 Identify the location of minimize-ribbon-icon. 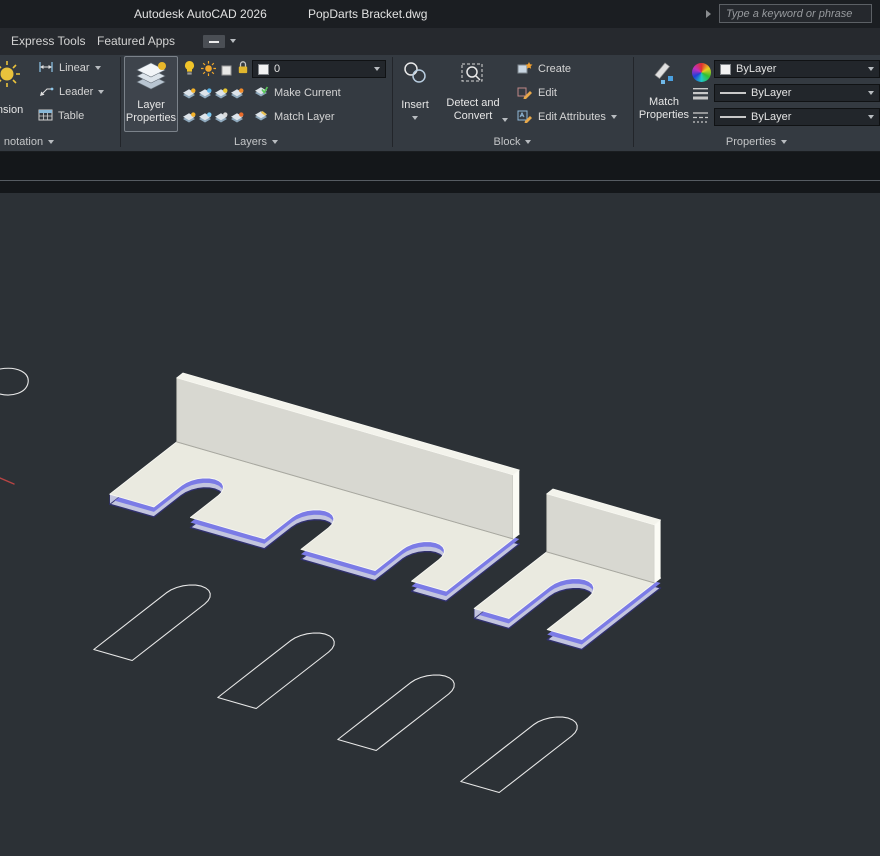
(214, 41).